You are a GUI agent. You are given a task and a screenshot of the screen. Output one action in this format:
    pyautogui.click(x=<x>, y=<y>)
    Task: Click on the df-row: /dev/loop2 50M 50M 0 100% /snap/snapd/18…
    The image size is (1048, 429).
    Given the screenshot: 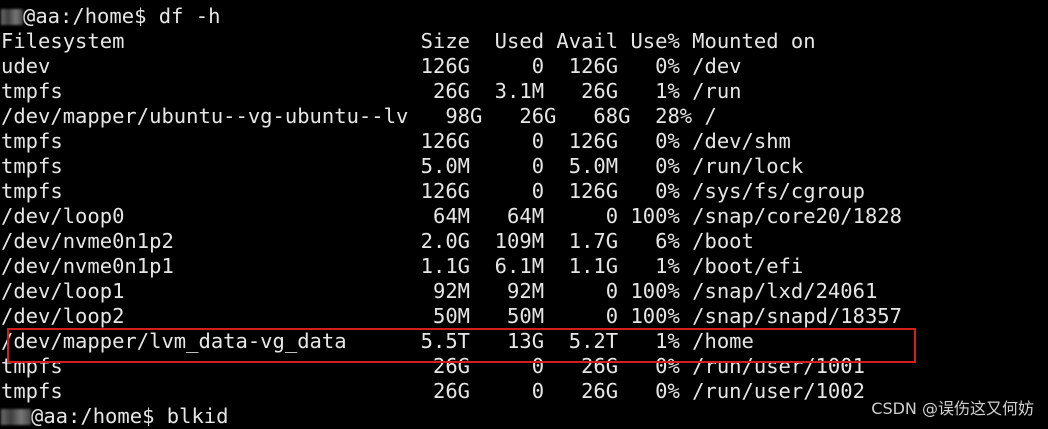 What is the action you would take?
    pyautogui.click(x=451, y=316)
    